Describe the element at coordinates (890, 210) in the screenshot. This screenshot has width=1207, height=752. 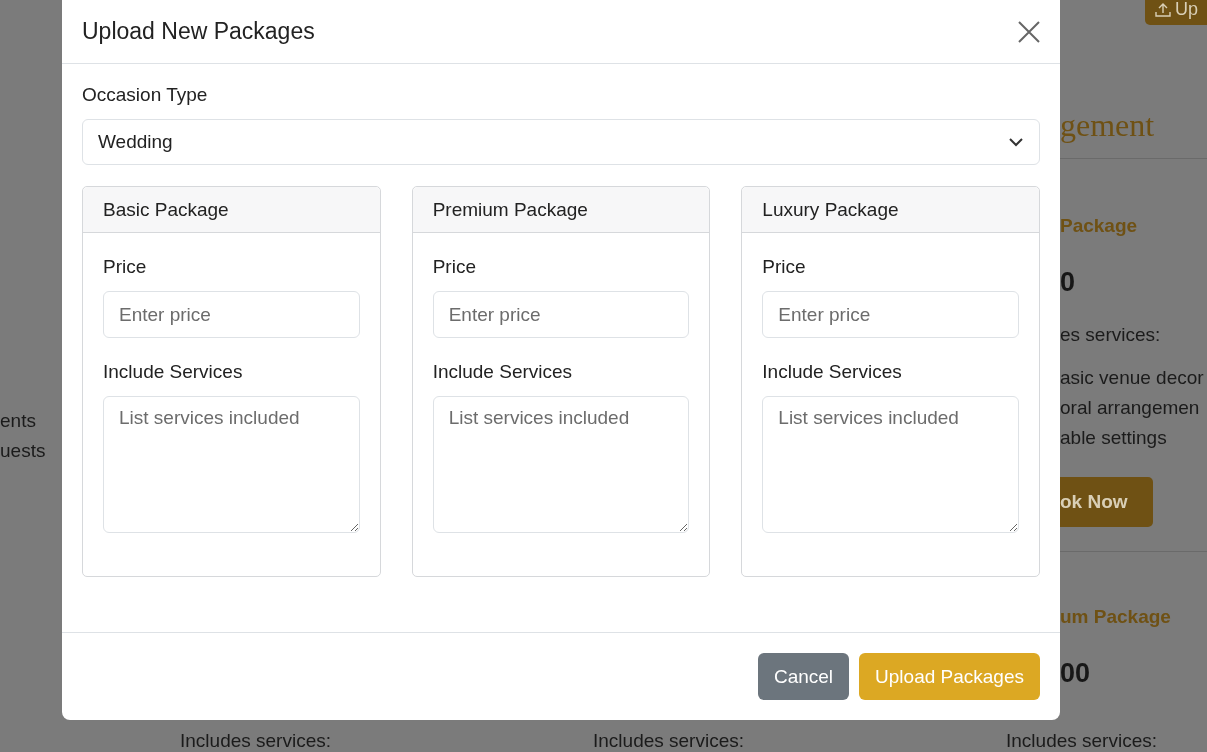
I see `package-card-header: Luxury Package` at that location.